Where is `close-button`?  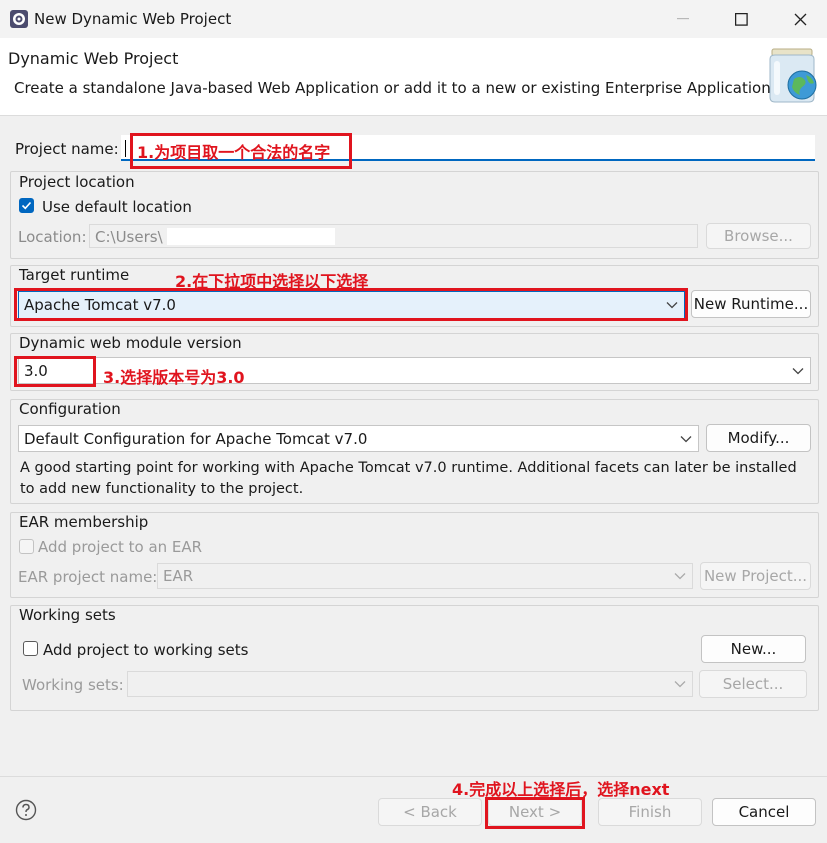 close-button is located at coordinates (800, 19).